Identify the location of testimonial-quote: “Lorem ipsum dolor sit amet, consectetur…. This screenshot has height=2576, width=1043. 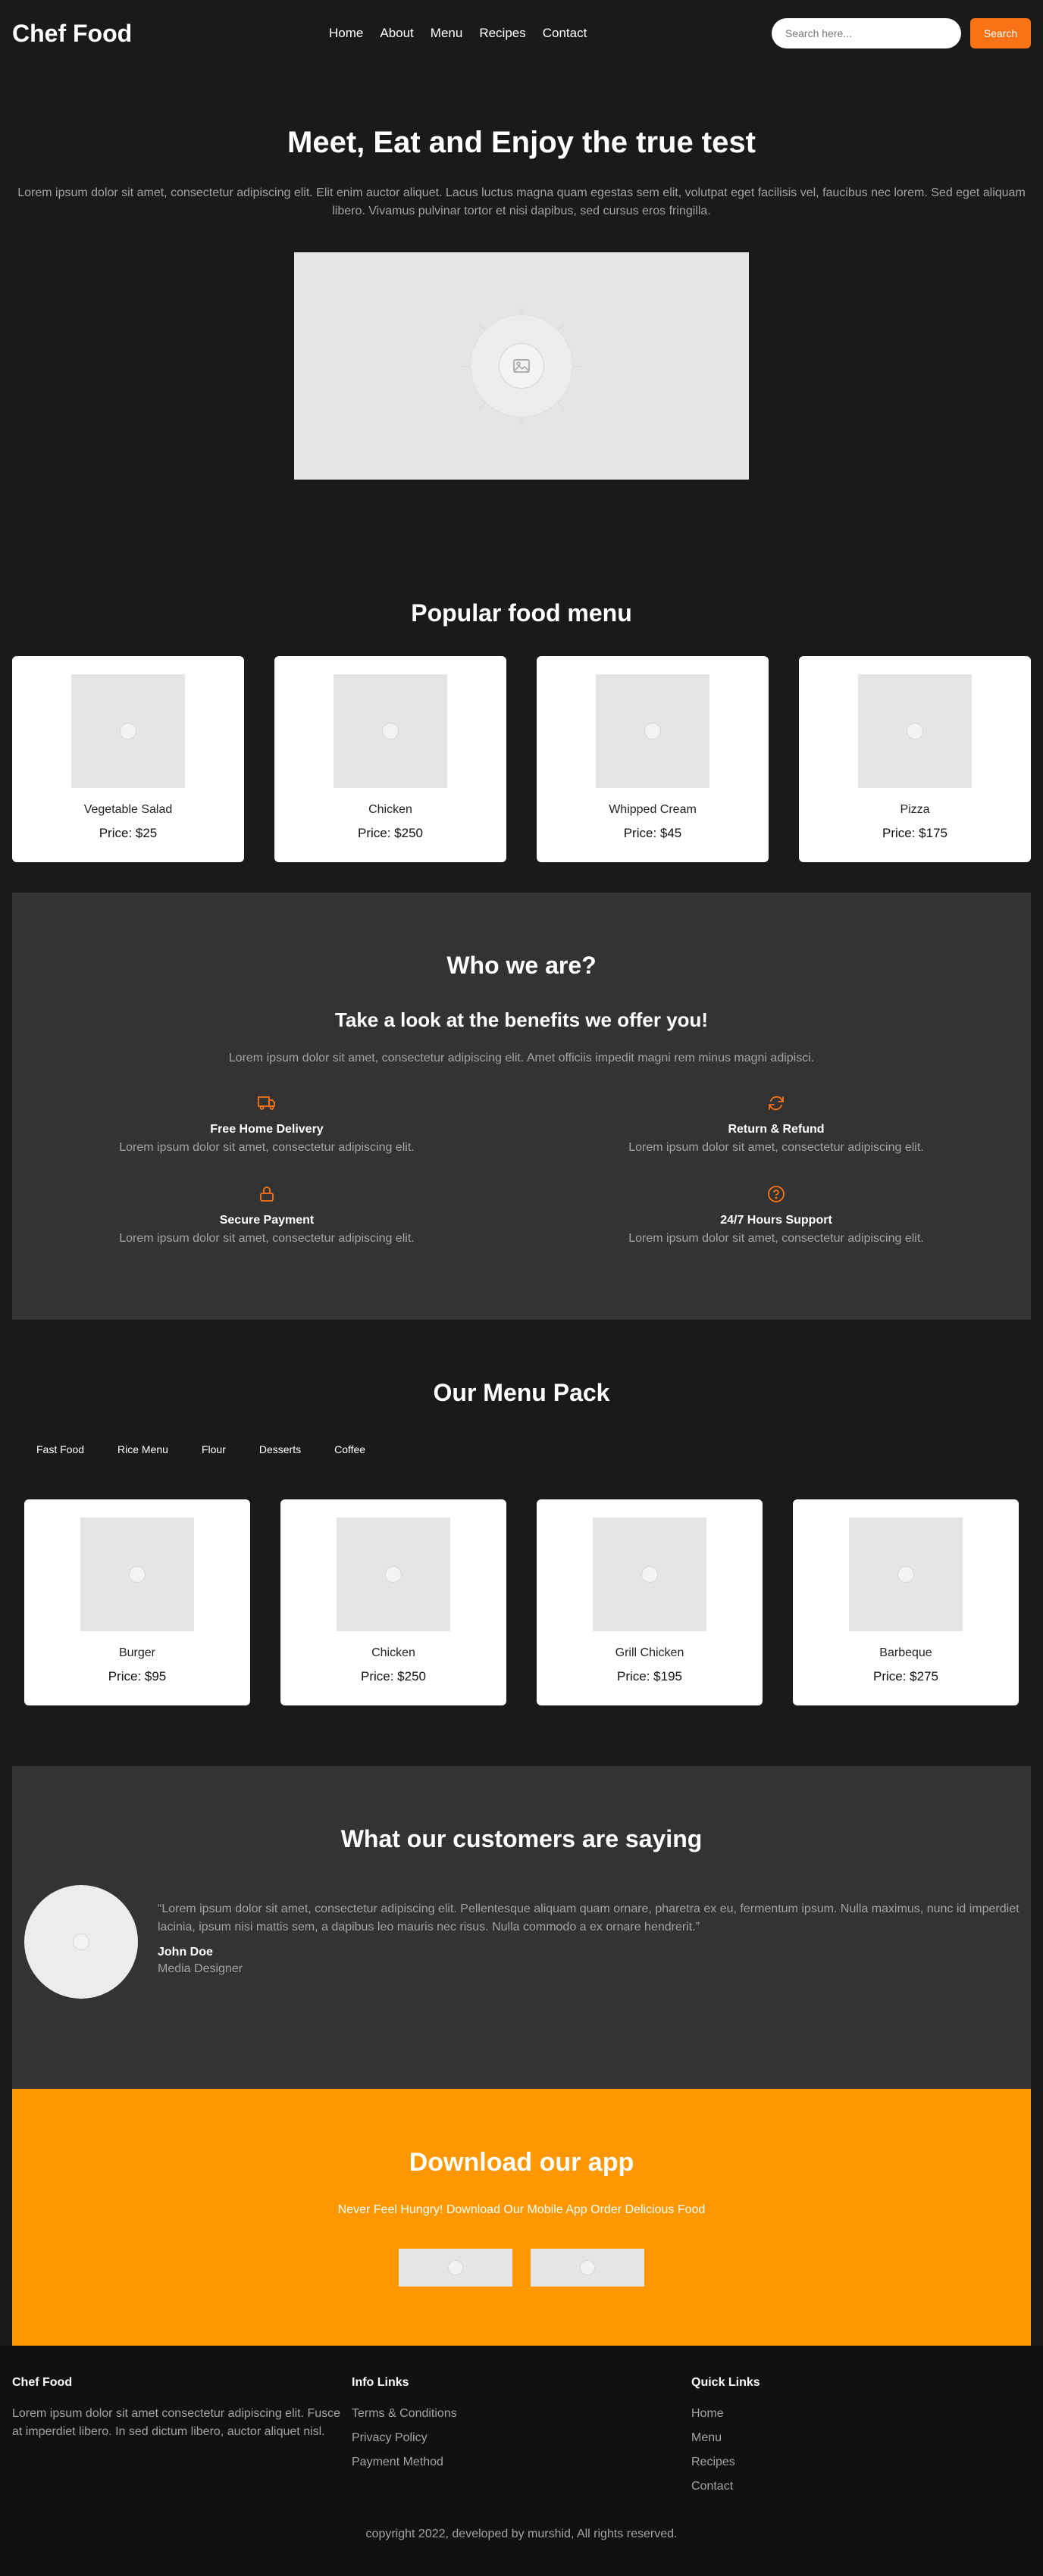
(589, 1918).